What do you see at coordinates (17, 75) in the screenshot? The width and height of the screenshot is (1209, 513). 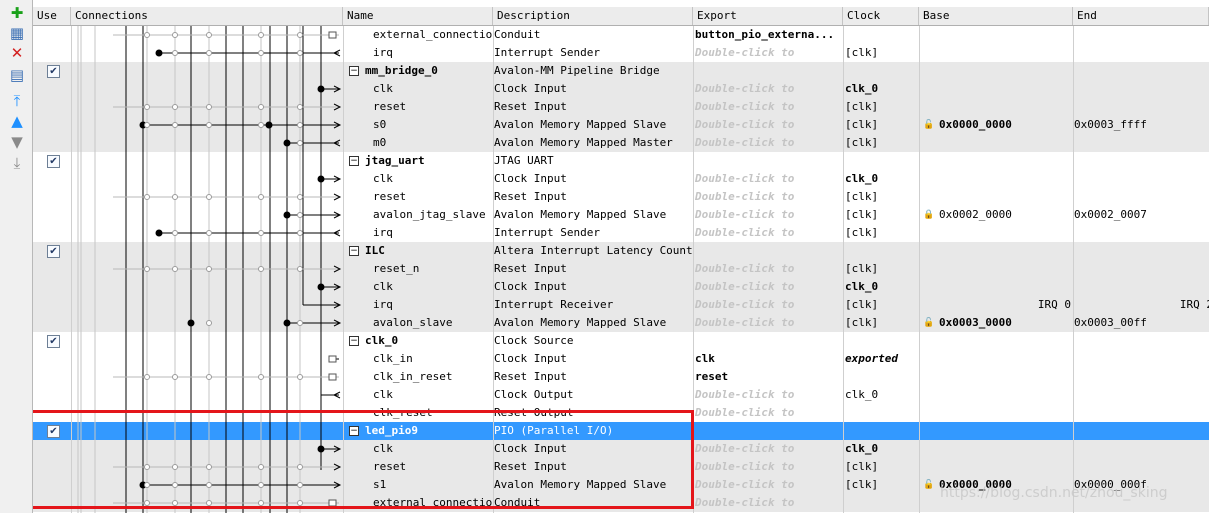 I see `edit-icon: ▤` at bounding box center [17, 75].